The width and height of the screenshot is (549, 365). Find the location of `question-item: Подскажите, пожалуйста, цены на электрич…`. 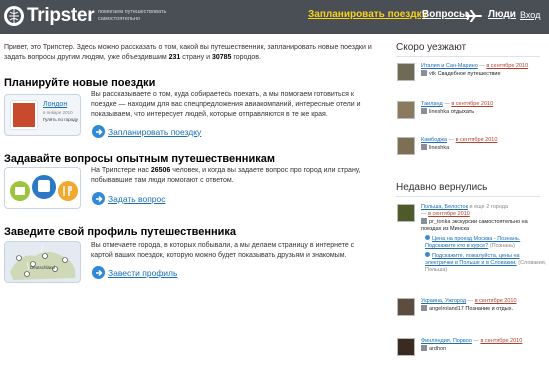

question-item: Подскажите, пожалуйста, цены на электрич… is located at coordinates (486, 262).